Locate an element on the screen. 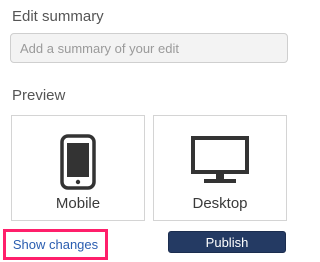 The width and height of the screenshot is (320, 262). preview-desktop-label: Desktop is located at coordinates (220, 203).